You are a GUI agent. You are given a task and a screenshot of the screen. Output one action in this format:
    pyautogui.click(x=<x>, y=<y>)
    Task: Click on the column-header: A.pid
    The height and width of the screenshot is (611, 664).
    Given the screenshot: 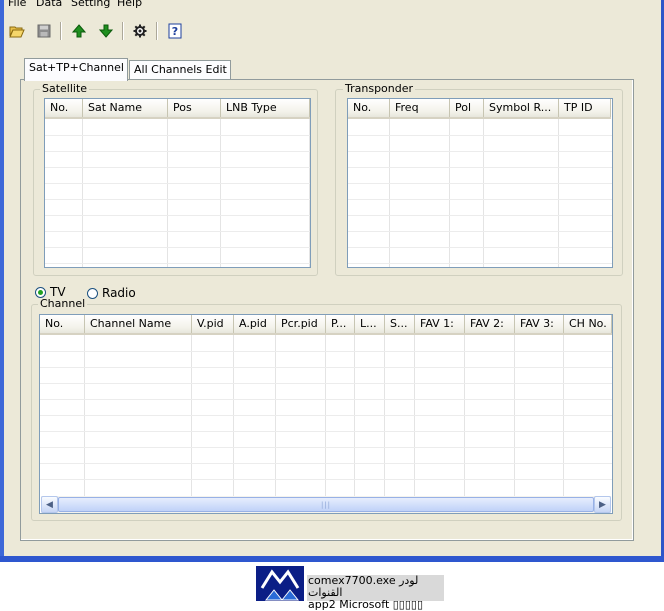 What is the action you would take?
    pyautogui.click(x=255, y=324)
    